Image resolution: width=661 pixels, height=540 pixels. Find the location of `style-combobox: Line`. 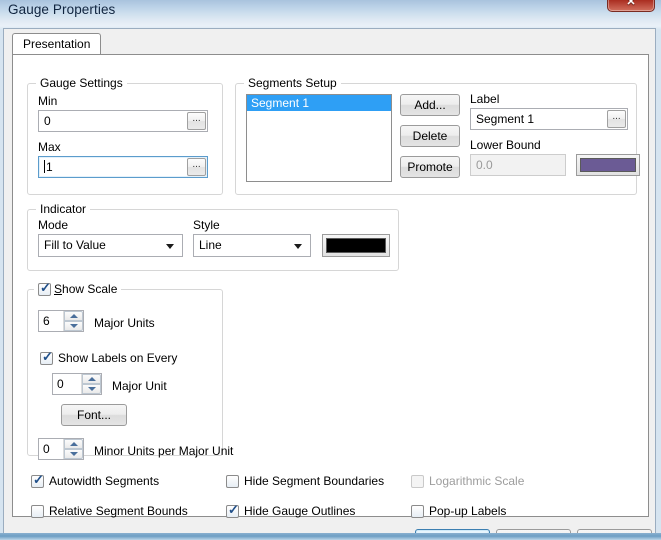

style-combobox: Line is located at coordinates (252, 245).